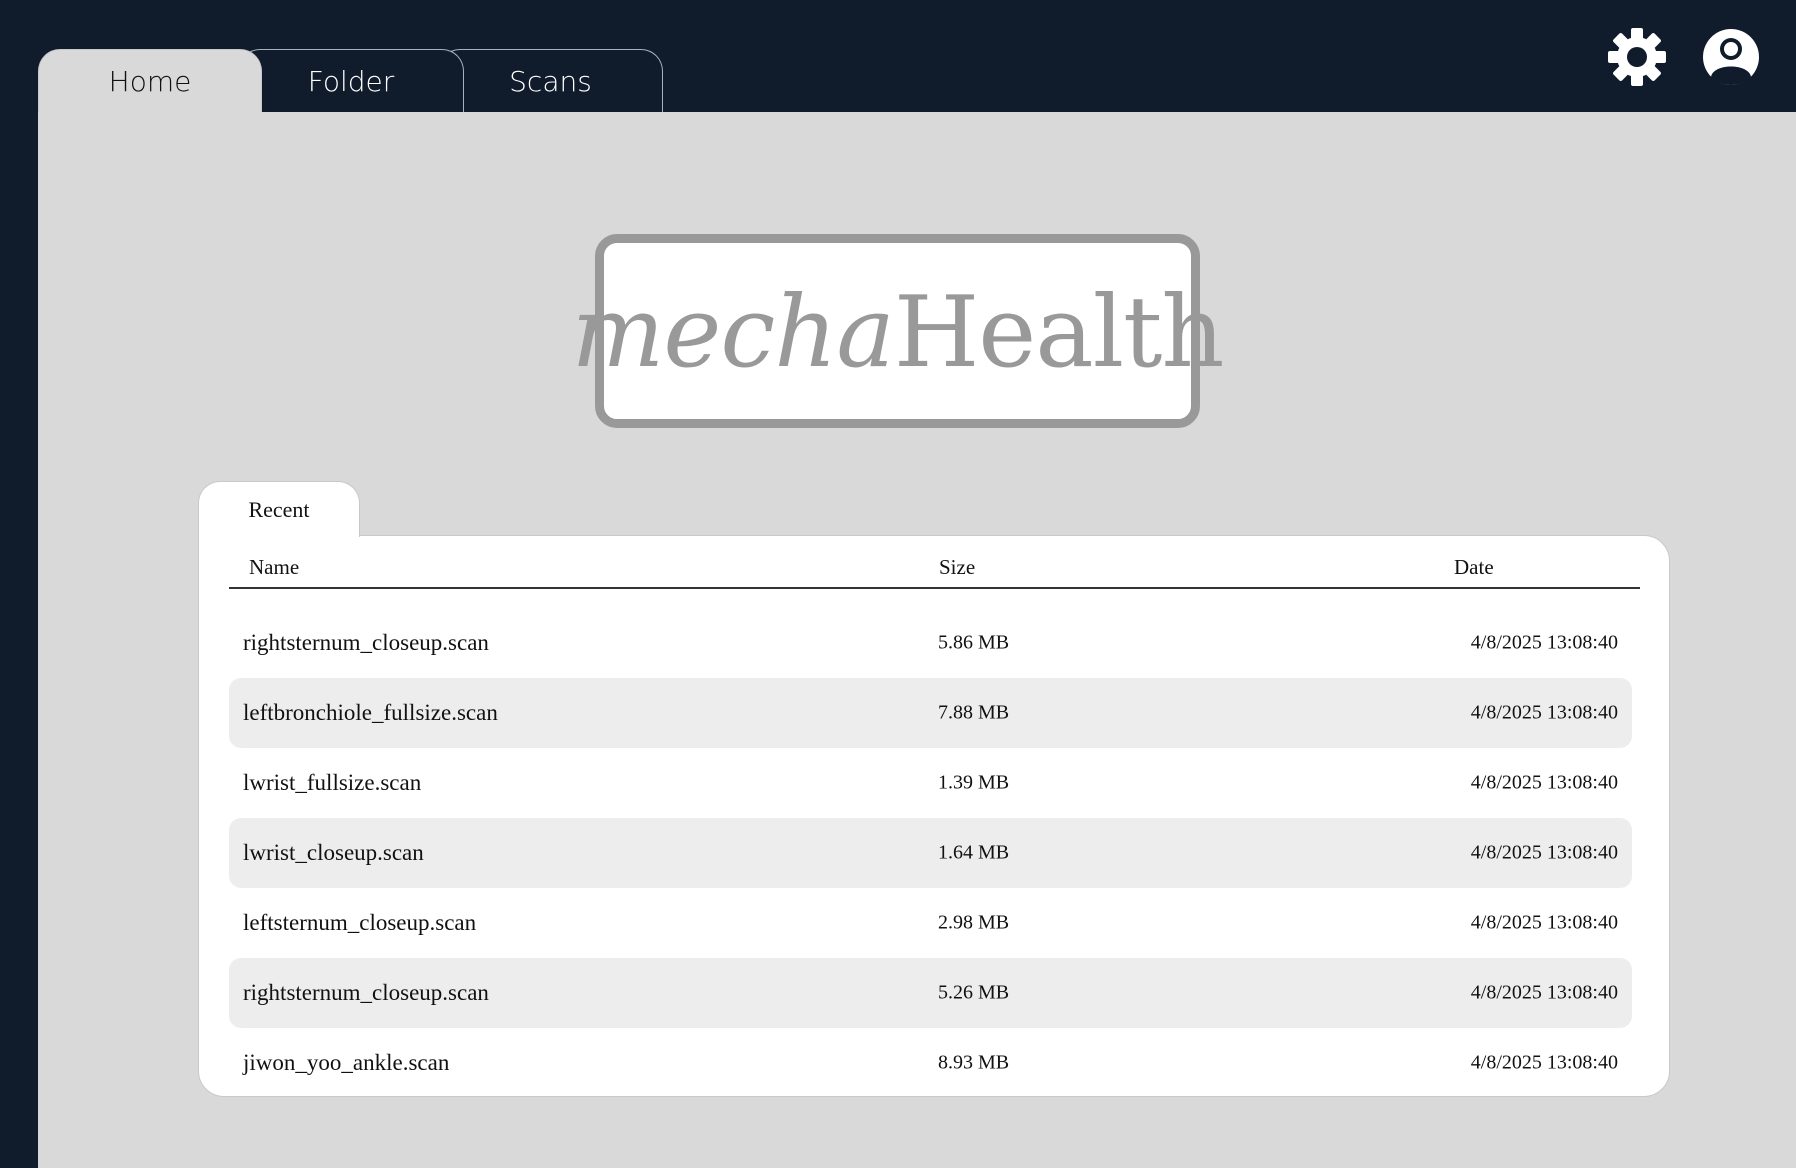 This screenshot has width=1796, height=1168. I want to click on column-header-size: Size, so click(957, 567).